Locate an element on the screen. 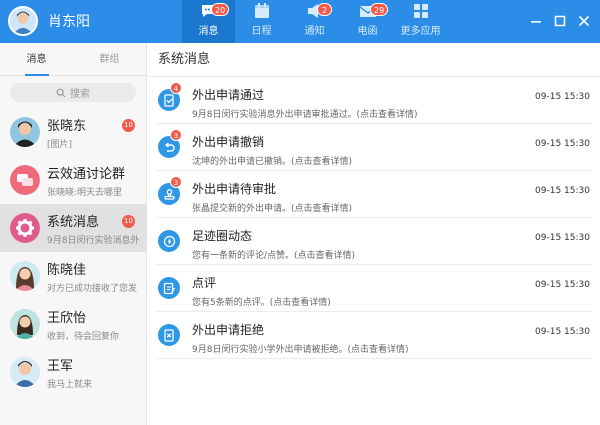 The height and width of the screenshot is (425, 600). calendar-icon is located at coordinates (261, 10).